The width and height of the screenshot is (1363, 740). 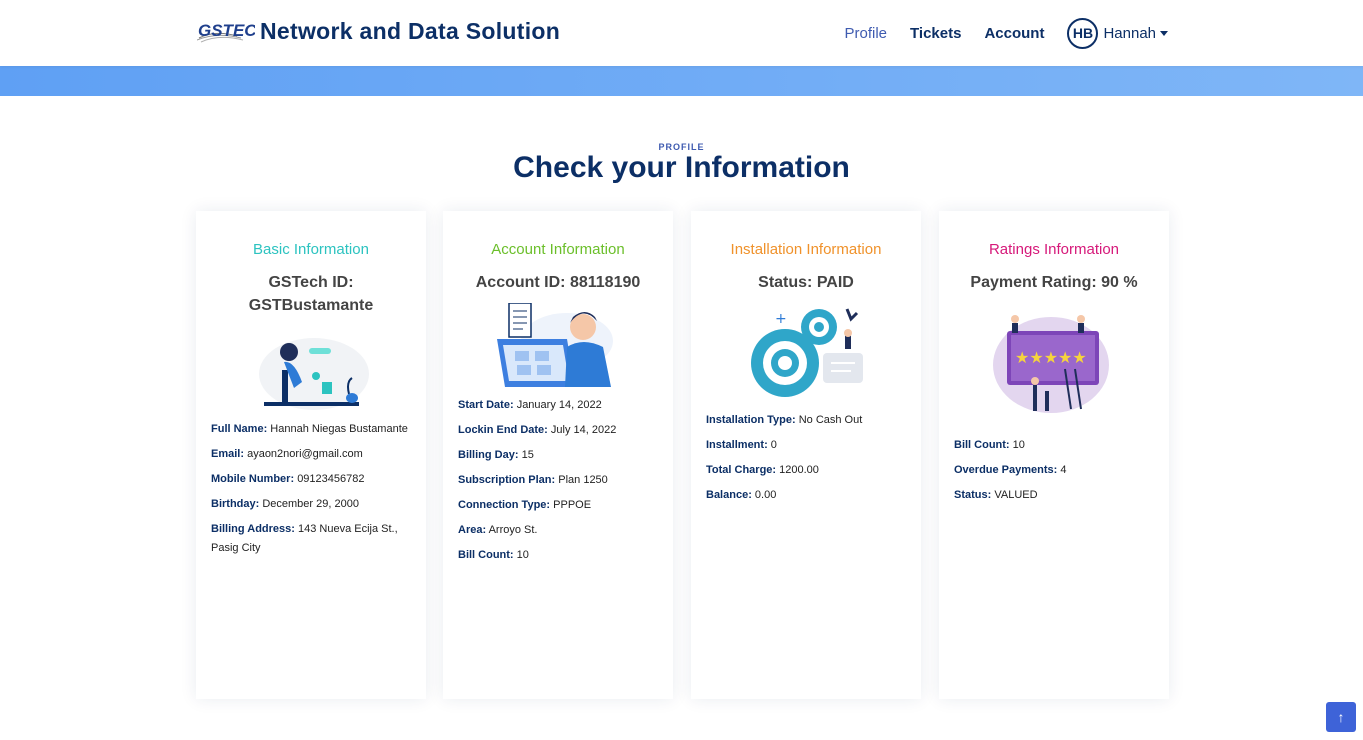 I want to click on brand-name: Network and Data Solution, so click(x=410, y=30).